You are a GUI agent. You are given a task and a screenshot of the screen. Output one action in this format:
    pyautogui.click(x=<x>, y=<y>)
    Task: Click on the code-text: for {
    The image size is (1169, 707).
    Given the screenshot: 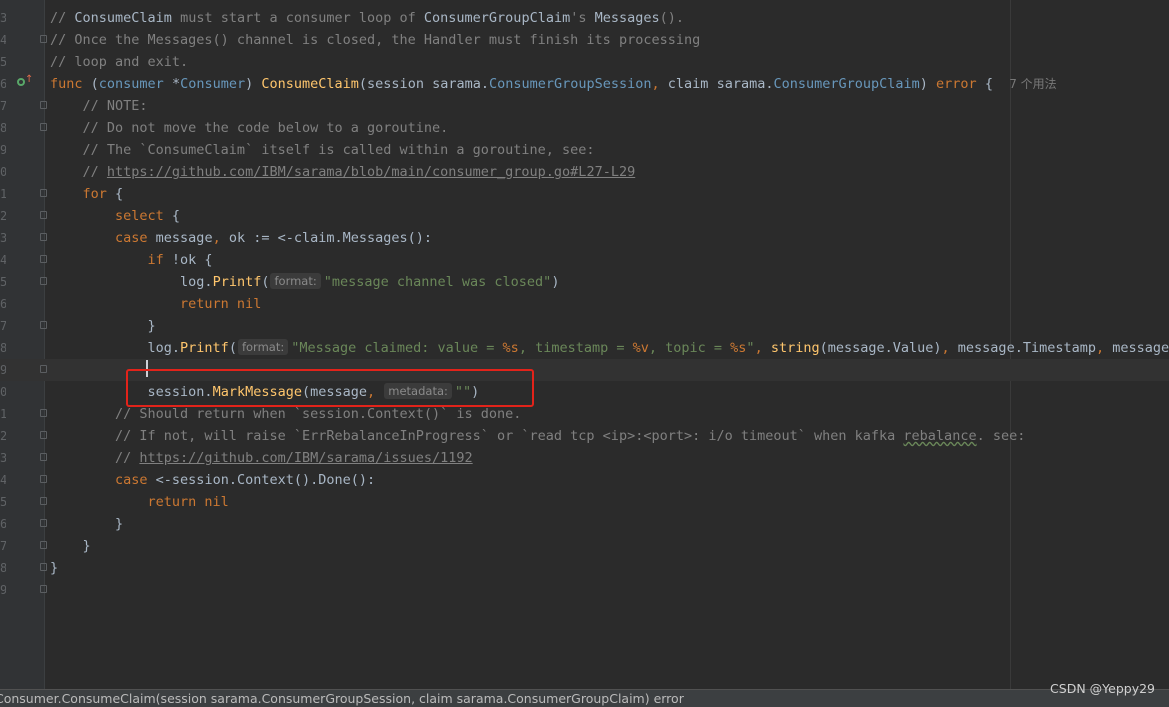 What is the action you would take?
    pyautogui.click(x=87, y=194)
    